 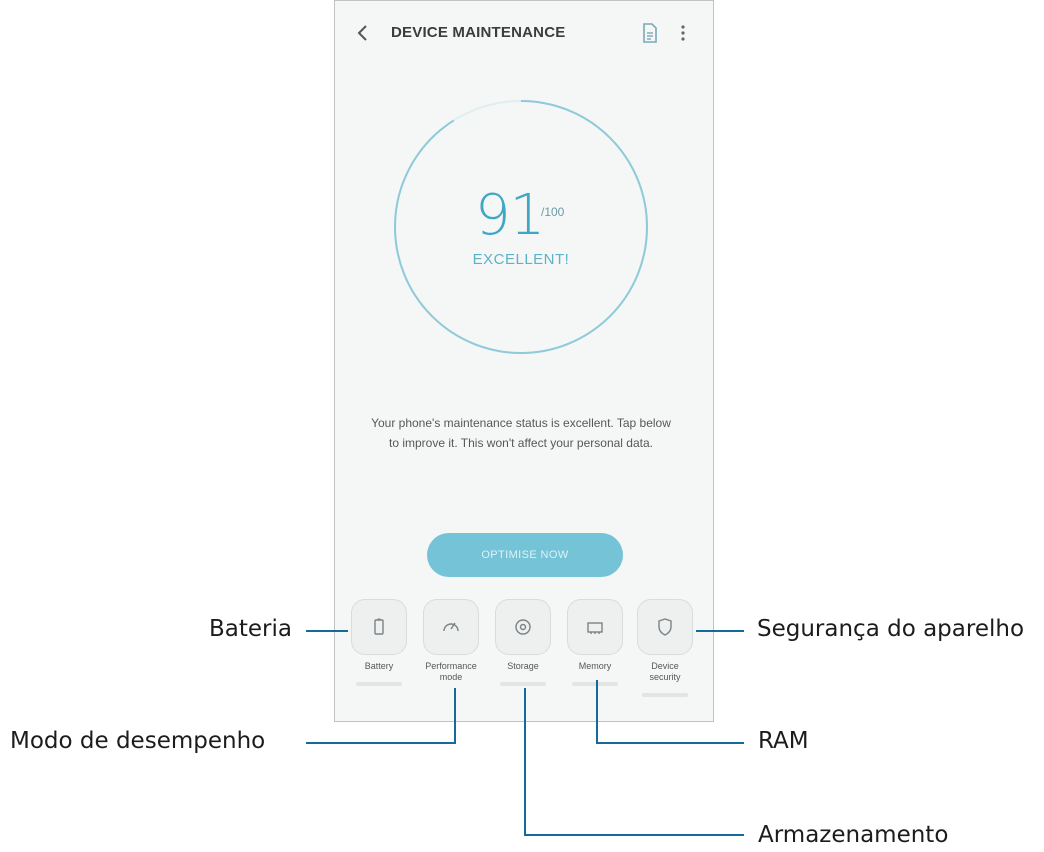 What do you see at coordinates (683, 33) in the screenshot?
I see `more-options-icon` at bounding box center [683, 33].